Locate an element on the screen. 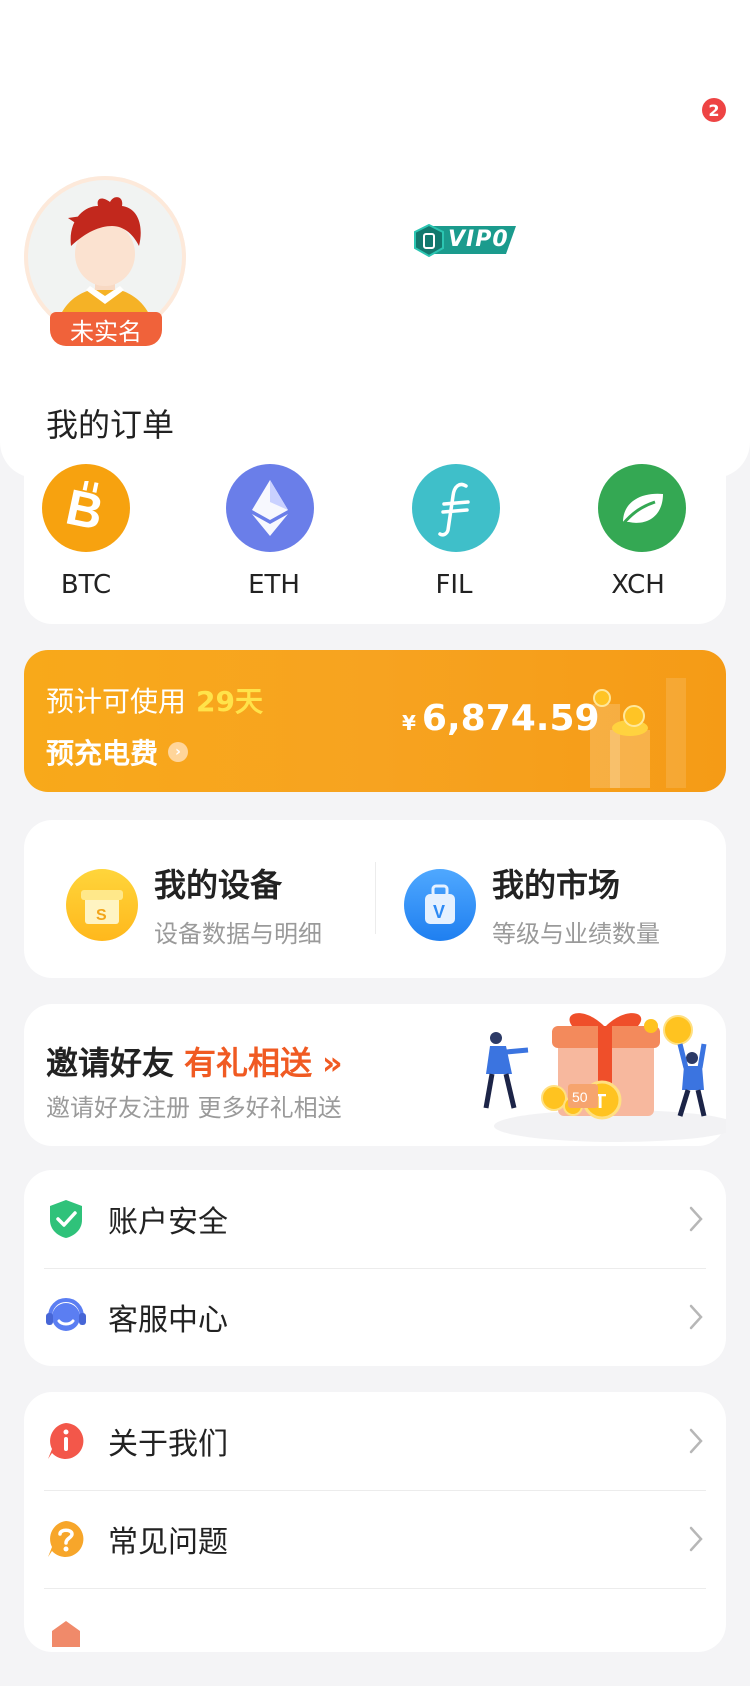  invite-subtitle: 邀请好友注册 更多好礼相送 is located at coordinates (194, 1108).